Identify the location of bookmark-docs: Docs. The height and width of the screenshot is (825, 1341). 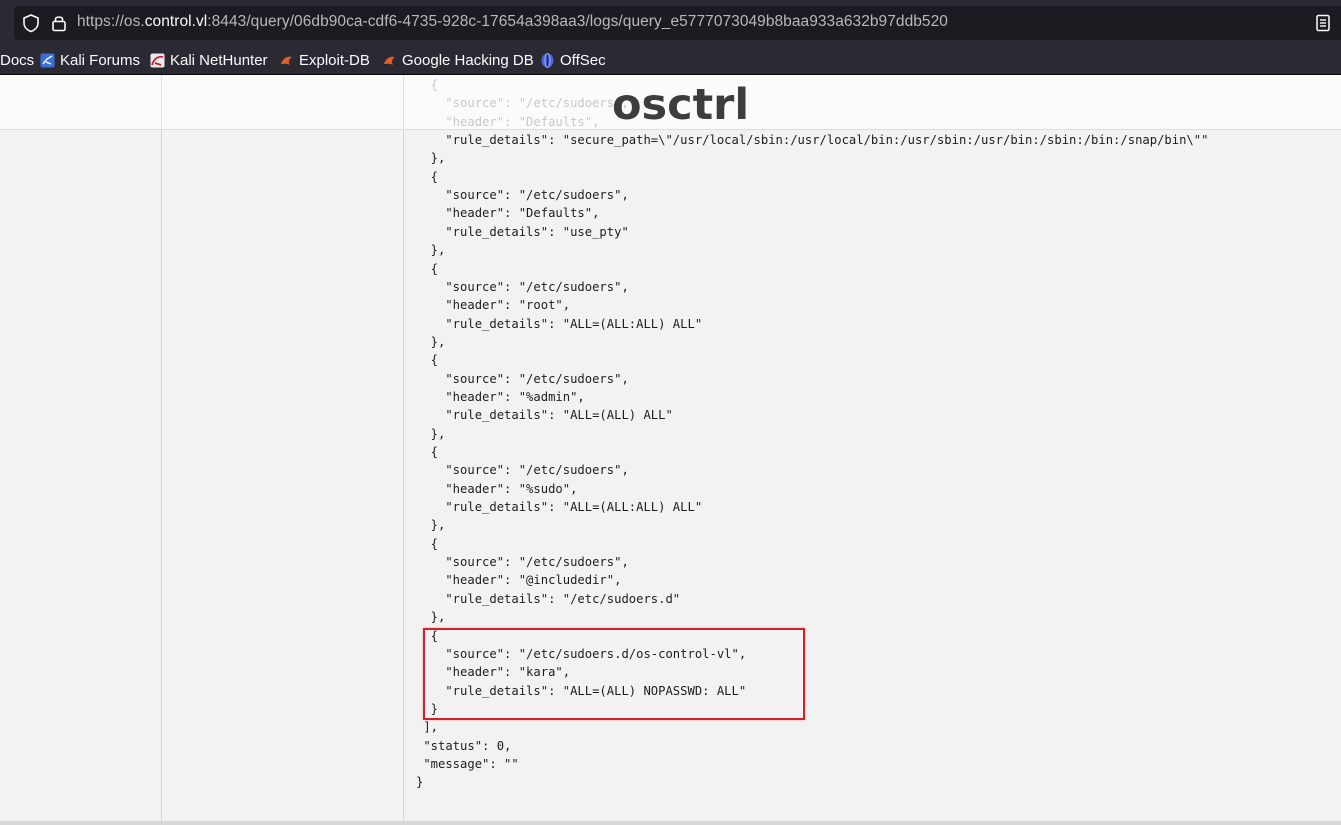
(17, 60).